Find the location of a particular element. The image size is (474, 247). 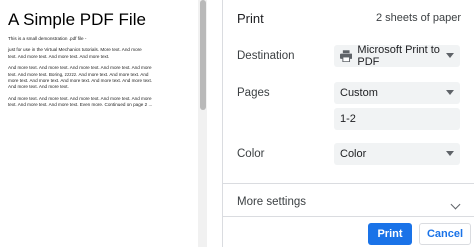

custom-pages-value: 1-2 is located at coordinates (348, 119).